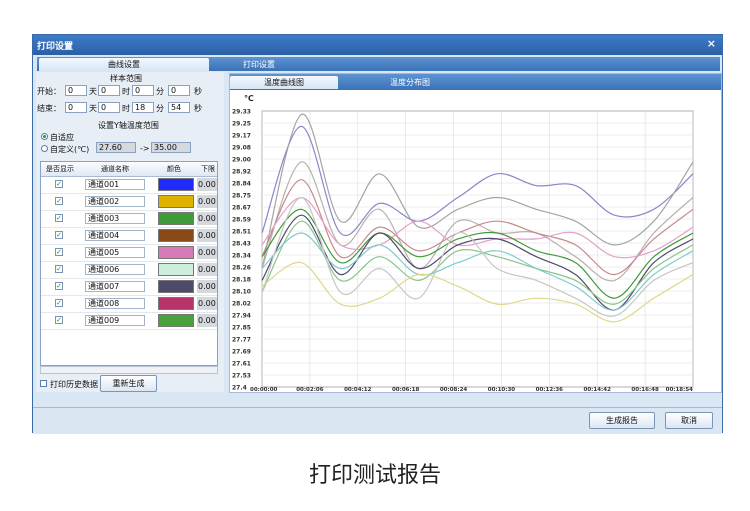 Image resolution: width=750 pixels, height=511 pixels. What do you see at coordinates (241, 292) in the screenshot?
I see `y-tick-label: 28.10` at bounding box center [241, 292].